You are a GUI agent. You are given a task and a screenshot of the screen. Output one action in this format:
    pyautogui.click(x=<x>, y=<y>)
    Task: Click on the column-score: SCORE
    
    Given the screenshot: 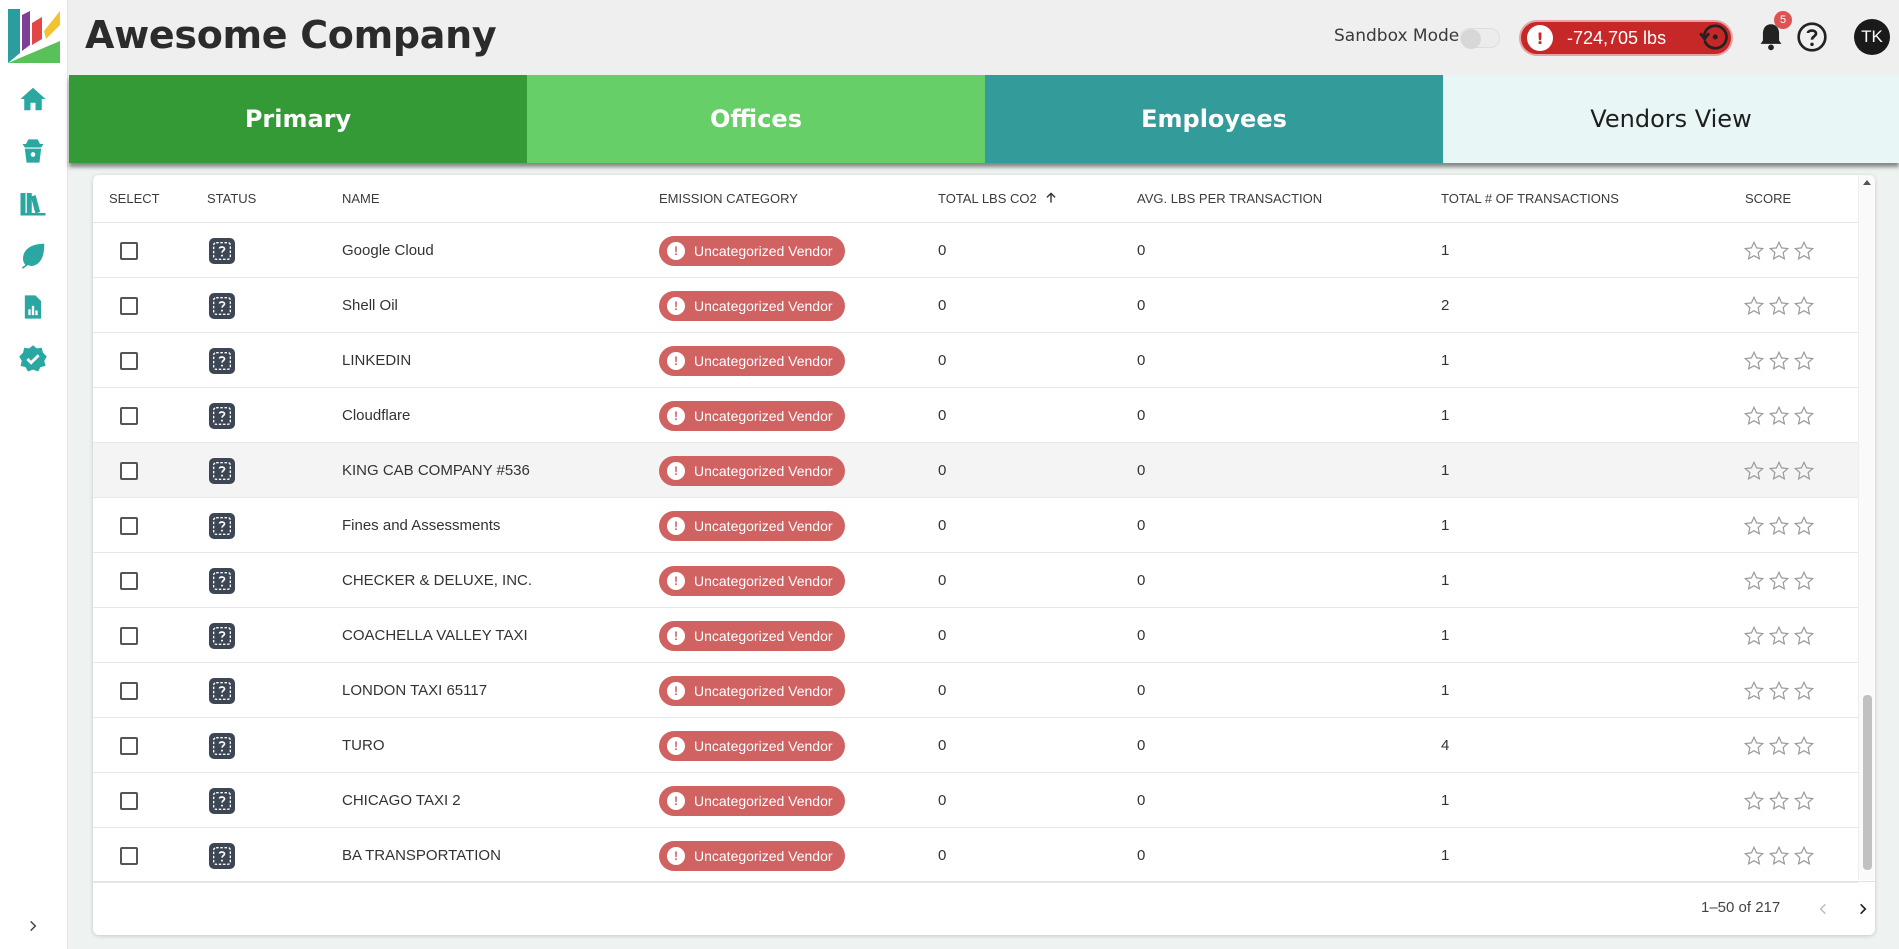 What is the action you would take?
    pyautogui.click(x=1768, y=199)
    